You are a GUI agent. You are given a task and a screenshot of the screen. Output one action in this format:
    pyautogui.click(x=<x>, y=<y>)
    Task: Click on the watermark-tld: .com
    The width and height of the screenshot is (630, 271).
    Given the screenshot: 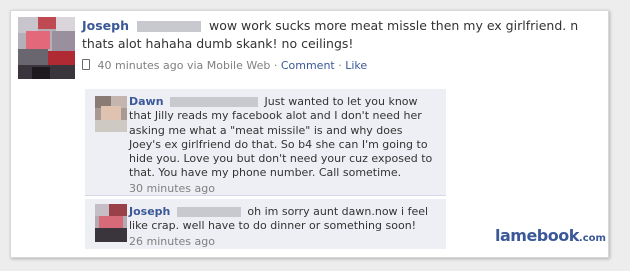 What is the action you would take?
    pyautogui.click(x=592, y=238)
    